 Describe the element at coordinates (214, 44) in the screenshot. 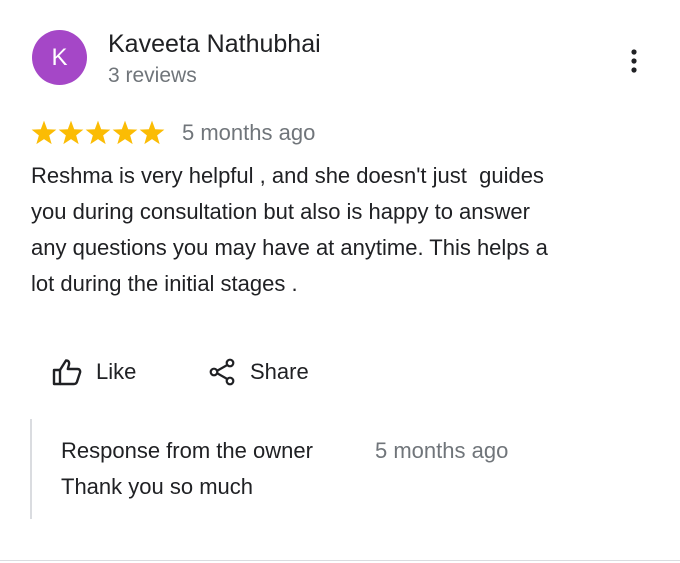

I see `reviewer-name: Kaveeta Nathubhai` at that location.